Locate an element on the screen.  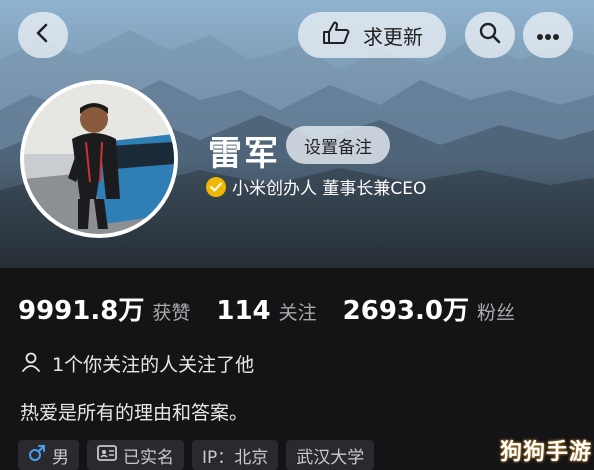
request-update-button: 求更新 is located at coordinates (372, 35).